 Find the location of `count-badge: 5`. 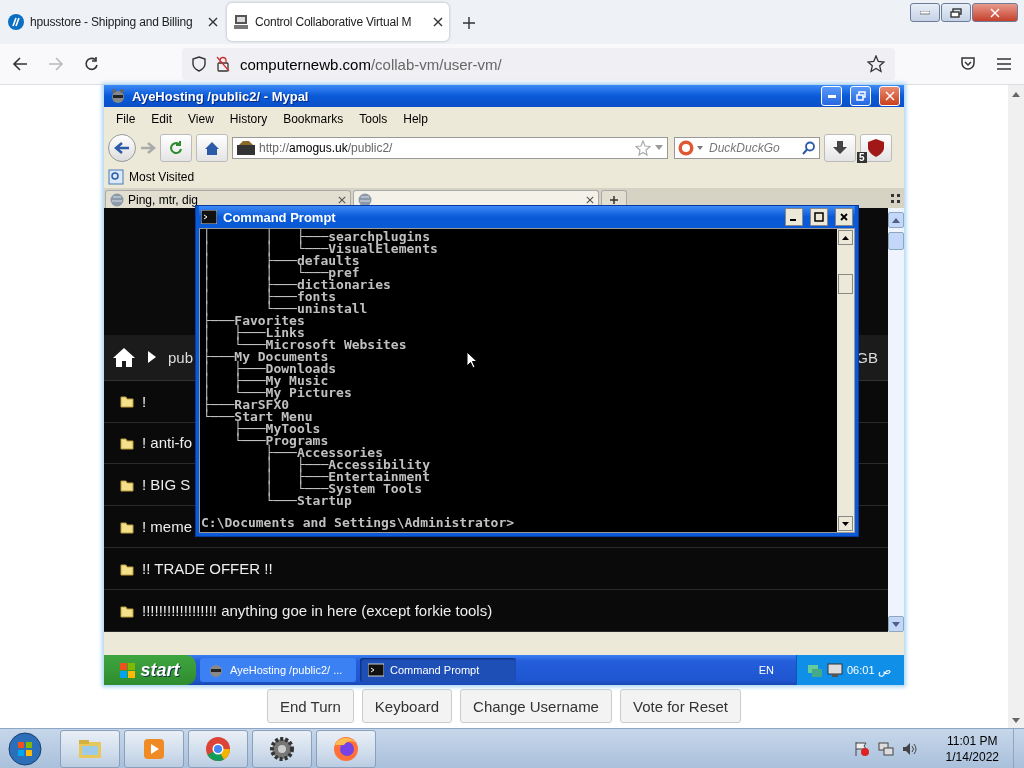

count-badge: 5 is located at coordinates (862, 157).